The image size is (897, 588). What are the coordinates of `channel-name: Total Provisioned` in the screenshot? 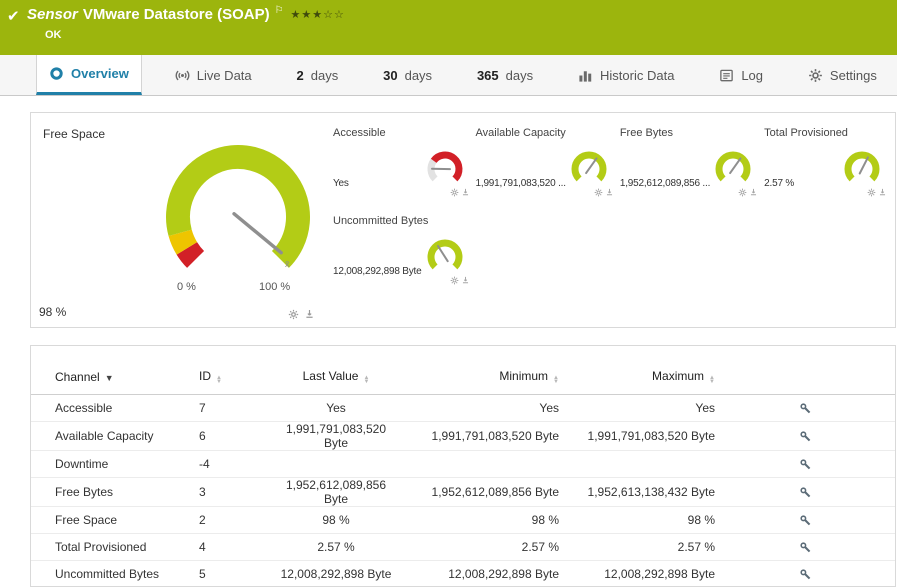 It's located at (115, 547).